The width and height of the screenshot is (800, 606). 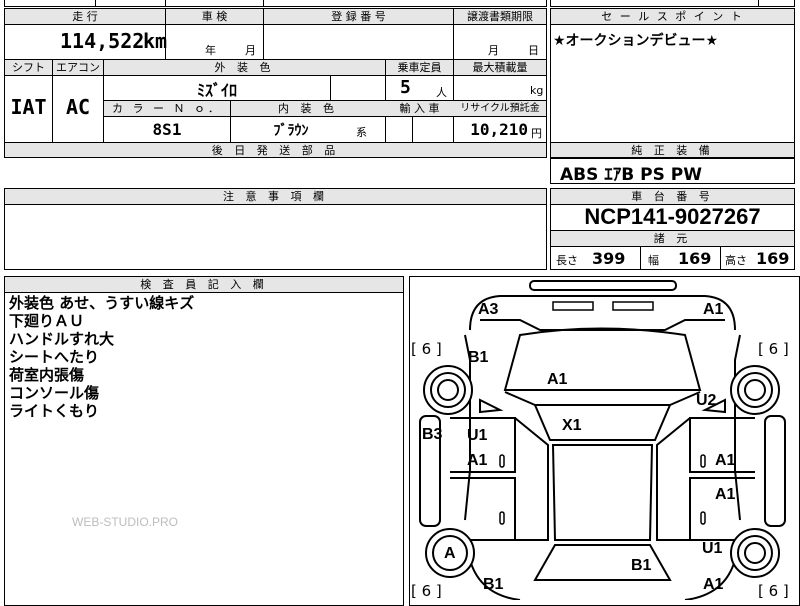 I want to click on interior-color-value: ﾌﾞﾗｳﾝ, so click(x=291, y=131).